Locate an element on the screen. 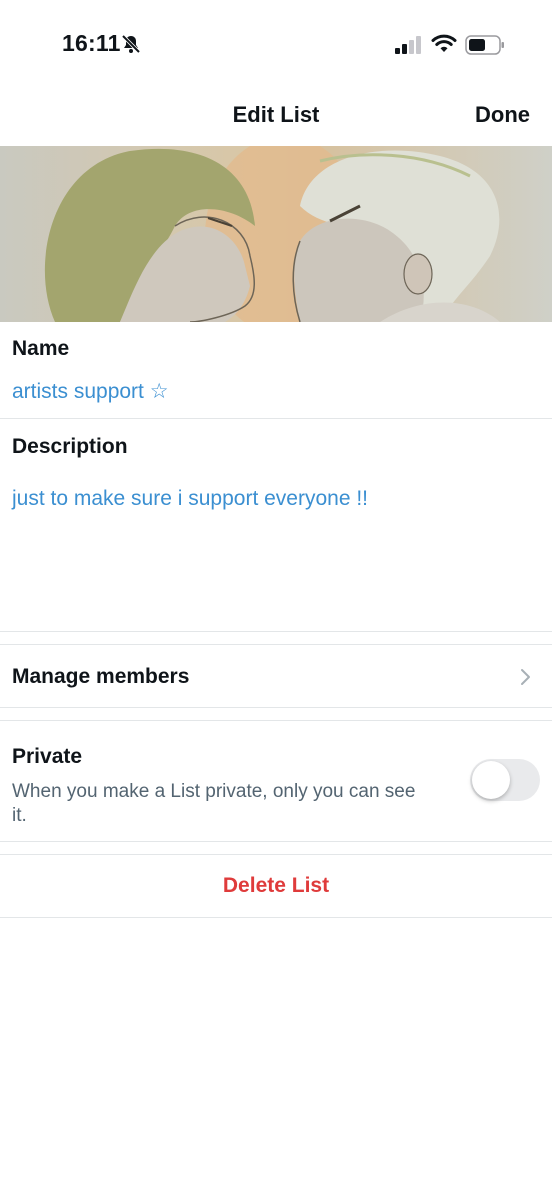 This screenshot has height=1200, width=552. chevron-right-icon is located at coordinates (525, 677).